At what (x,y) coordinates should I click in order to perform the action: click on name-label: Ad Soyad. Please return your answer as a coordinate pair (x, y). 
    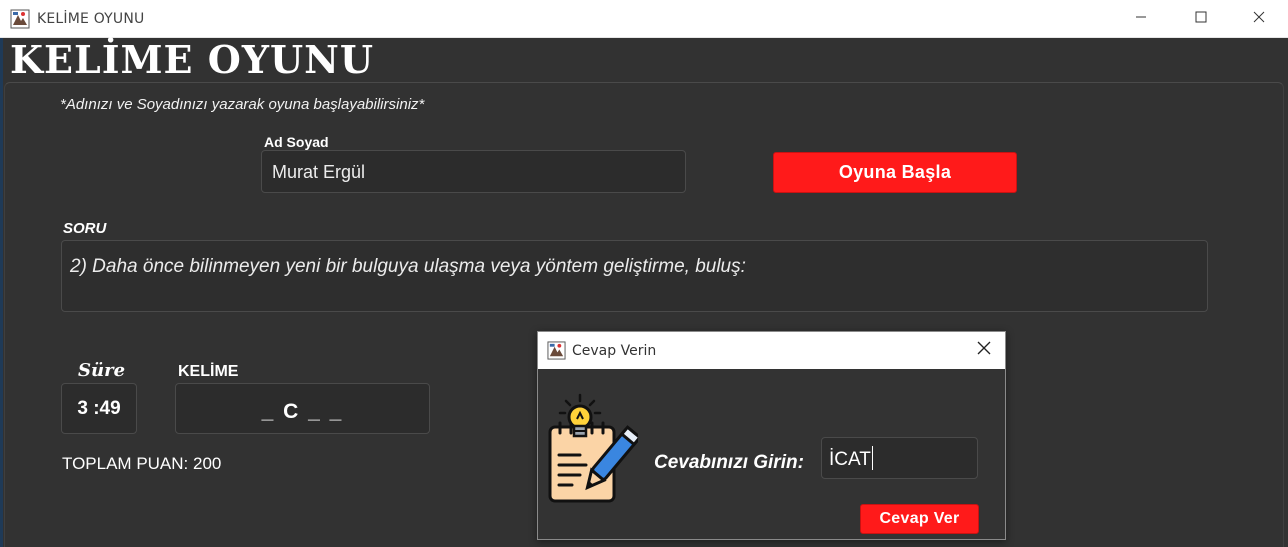
    Looking at the image, I should click on (296, 142).